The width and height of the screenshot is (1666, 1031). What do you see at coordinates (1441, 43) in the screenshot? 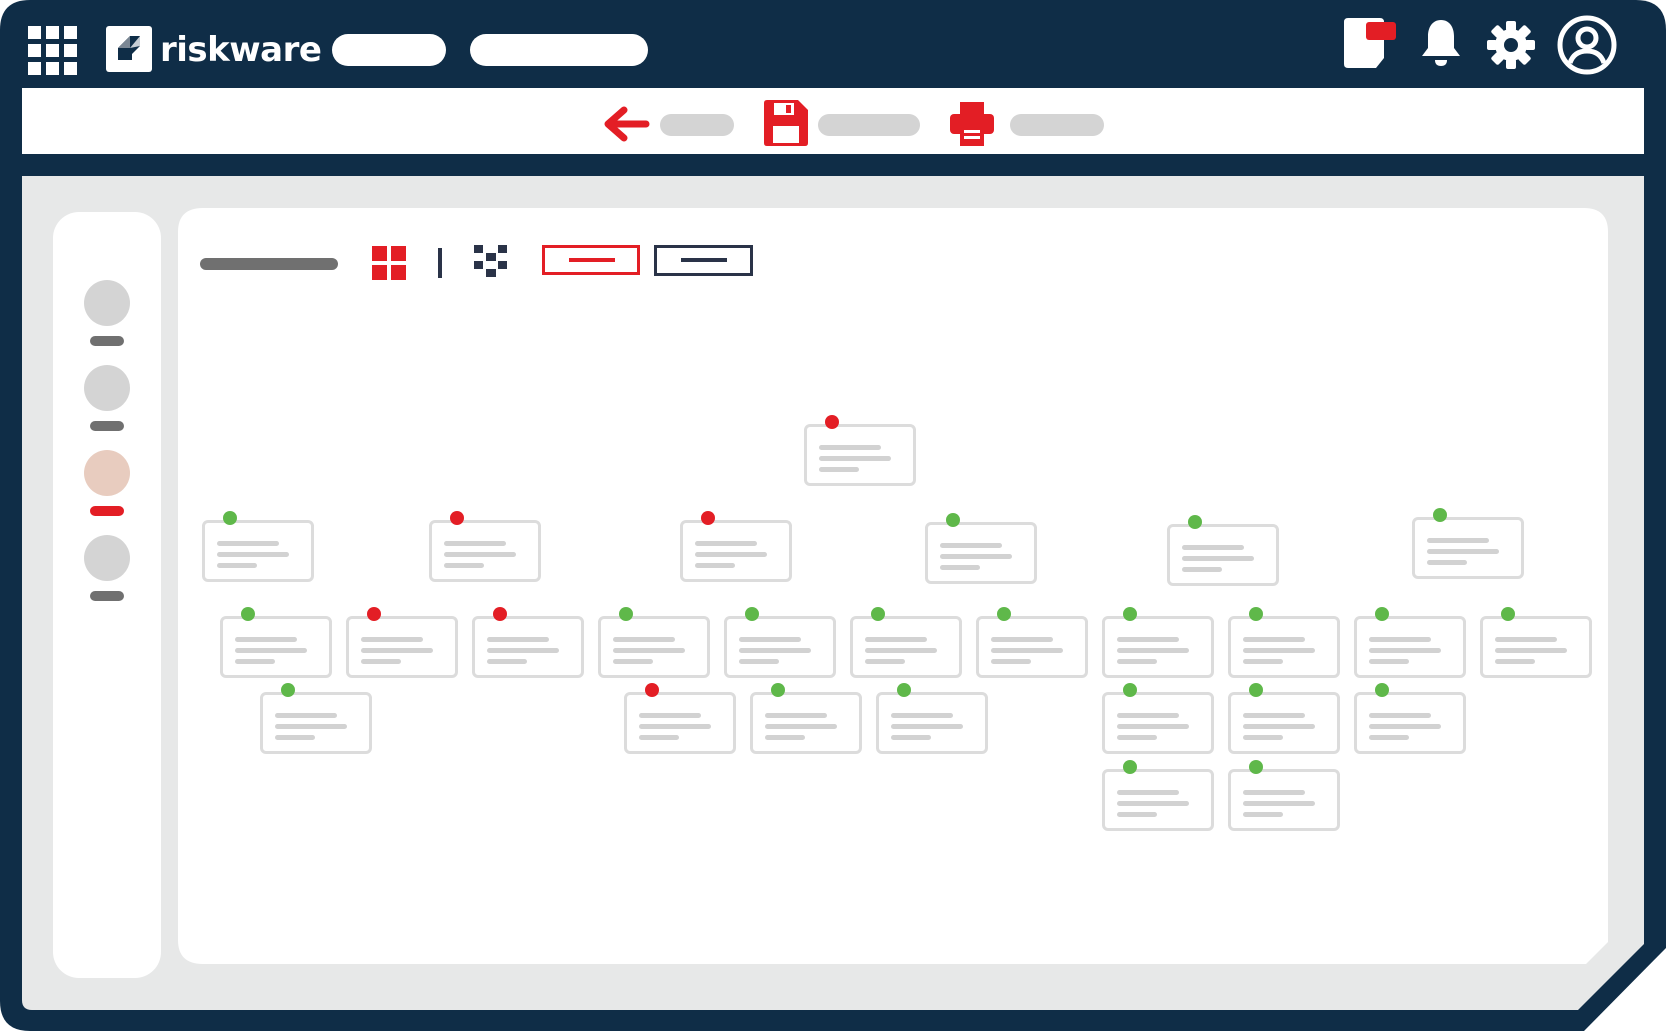
I see `bell-icon` at bounding box center [1441, 43].